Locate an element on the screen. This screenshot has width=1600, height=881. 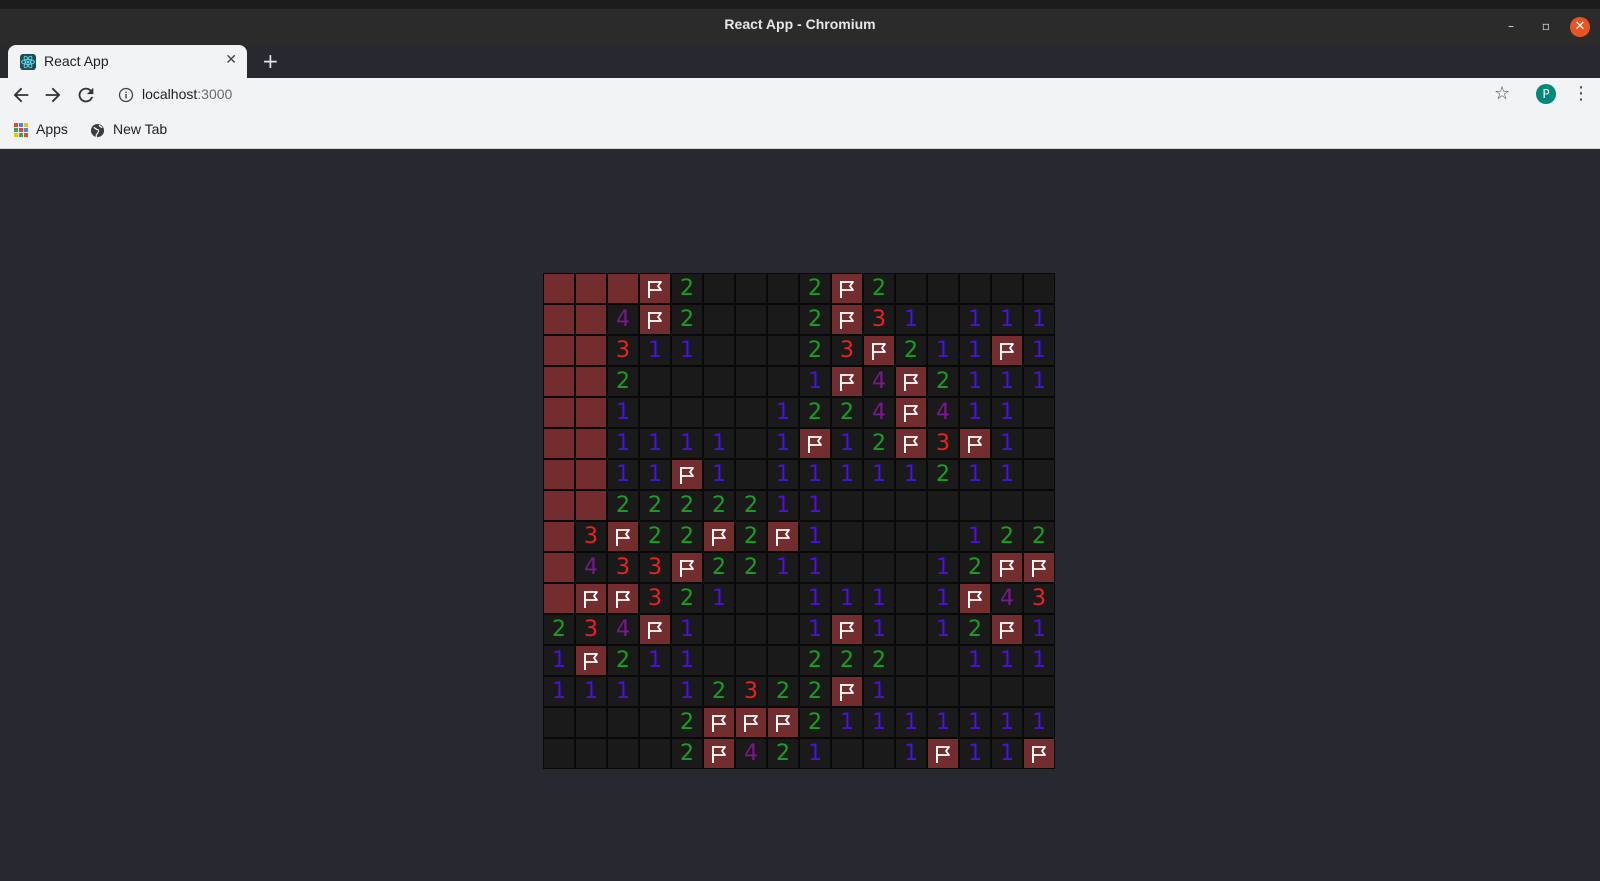
browser-menu-icon: ⋮ is located at coordinates (1581, 93).